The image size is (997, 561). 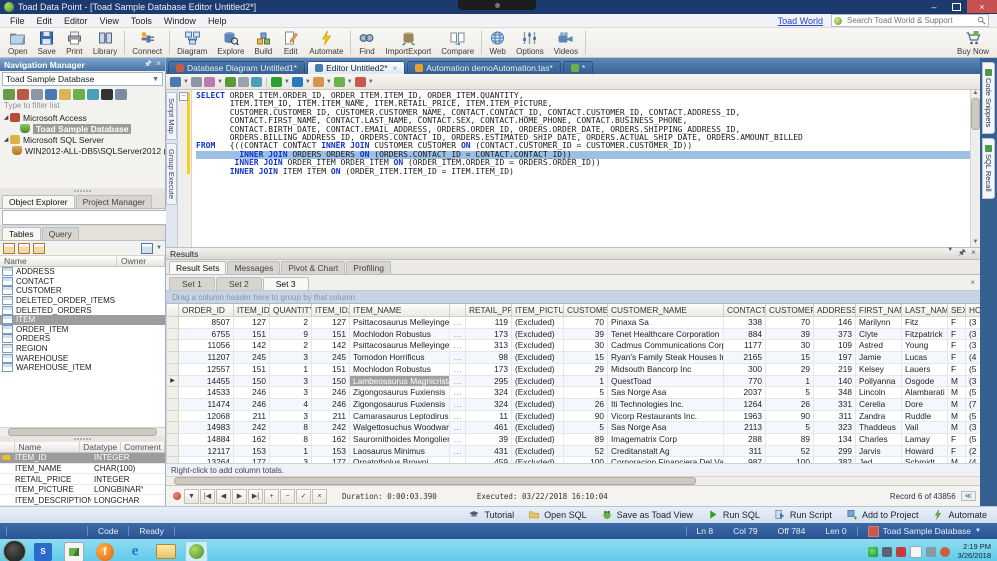 I want to click on grid-cell: Ruddle, so click(x=924, y=416).